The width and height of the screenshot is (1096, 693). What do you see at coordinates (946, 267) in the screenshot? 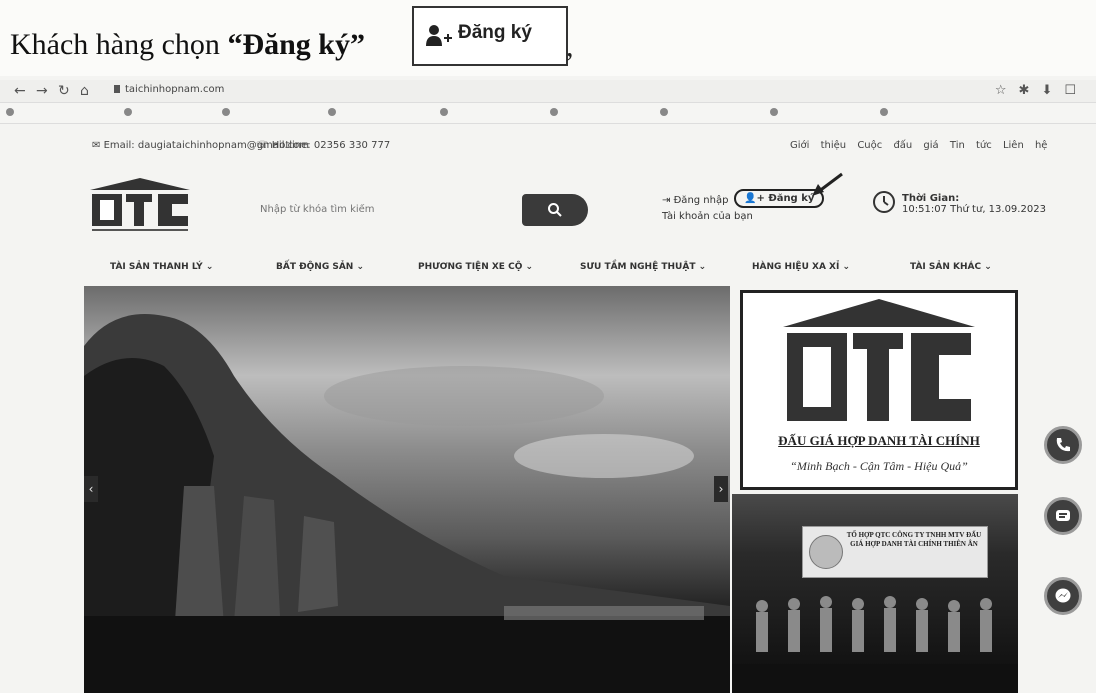
I see `menu-label: TÀI SẢN KHÁC` at bounding box center [946, 267].